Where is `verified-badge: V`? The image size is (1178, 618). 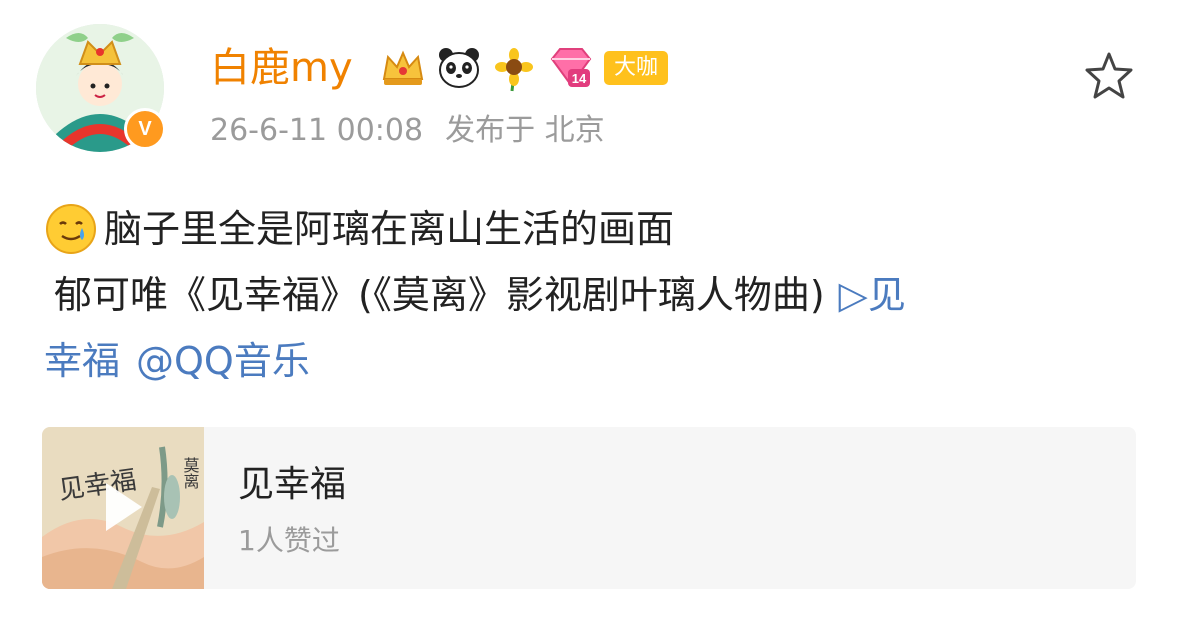
verified-badge: V is located at coordinates (145, 129).